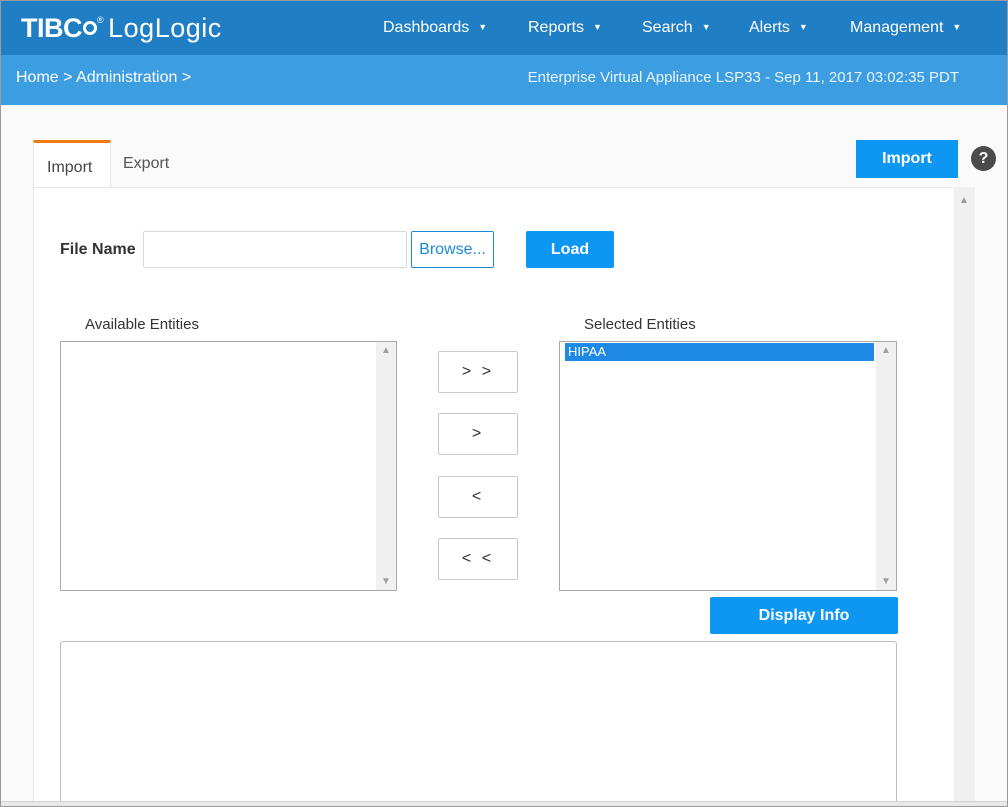 The image size is (1008, 807). Describe the element at coordinates (907, 159) in the screenshot. I see `import-button: Import` at that location.